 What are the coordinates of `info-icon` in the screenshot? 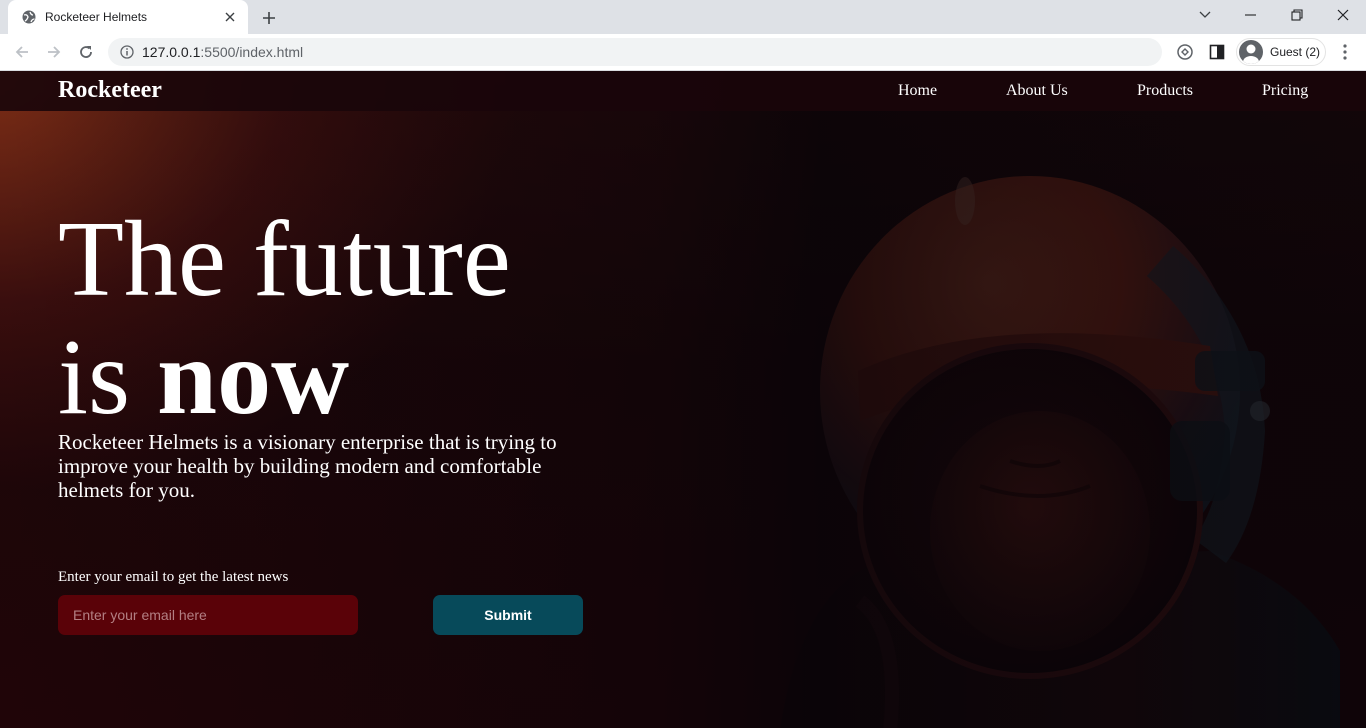 It's located at (127, 52).